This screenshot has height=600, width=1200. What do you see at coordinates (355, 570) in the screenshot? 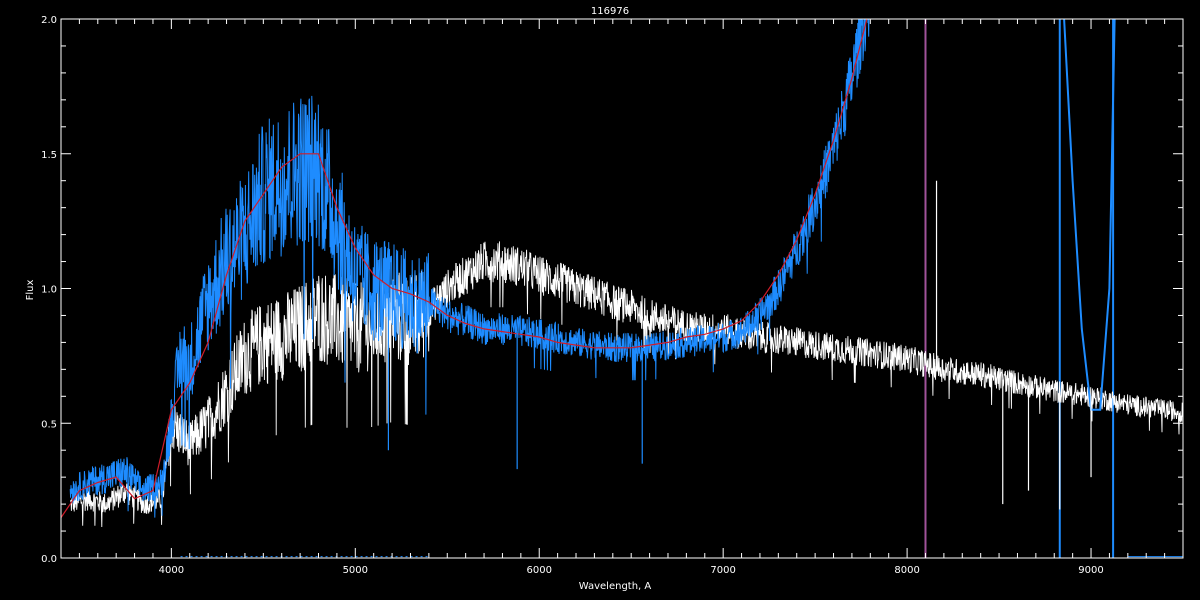
I see `x-tick-label: 5000` at bounding box center [355, 570].